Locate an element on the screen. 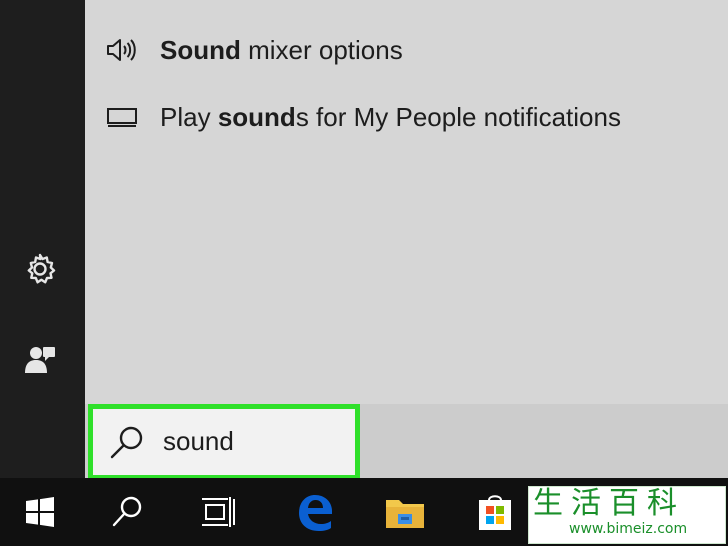 The height and width of the screenshot is (546, 728). settings-icon is located at coordinates (41, 268).